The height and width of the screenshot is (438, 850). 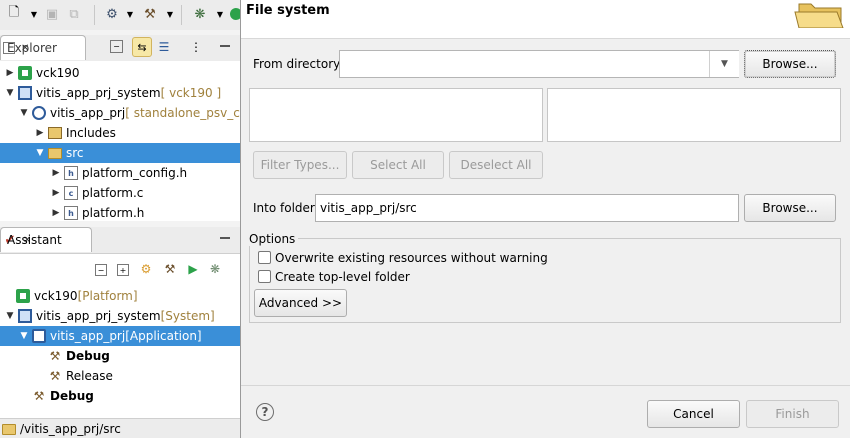 What do you see at coordinates (120, 316) in the screenshot?
I see `tree-item: ▼ vitis_app_prj_system [System]` at bounding box center [120, 316].